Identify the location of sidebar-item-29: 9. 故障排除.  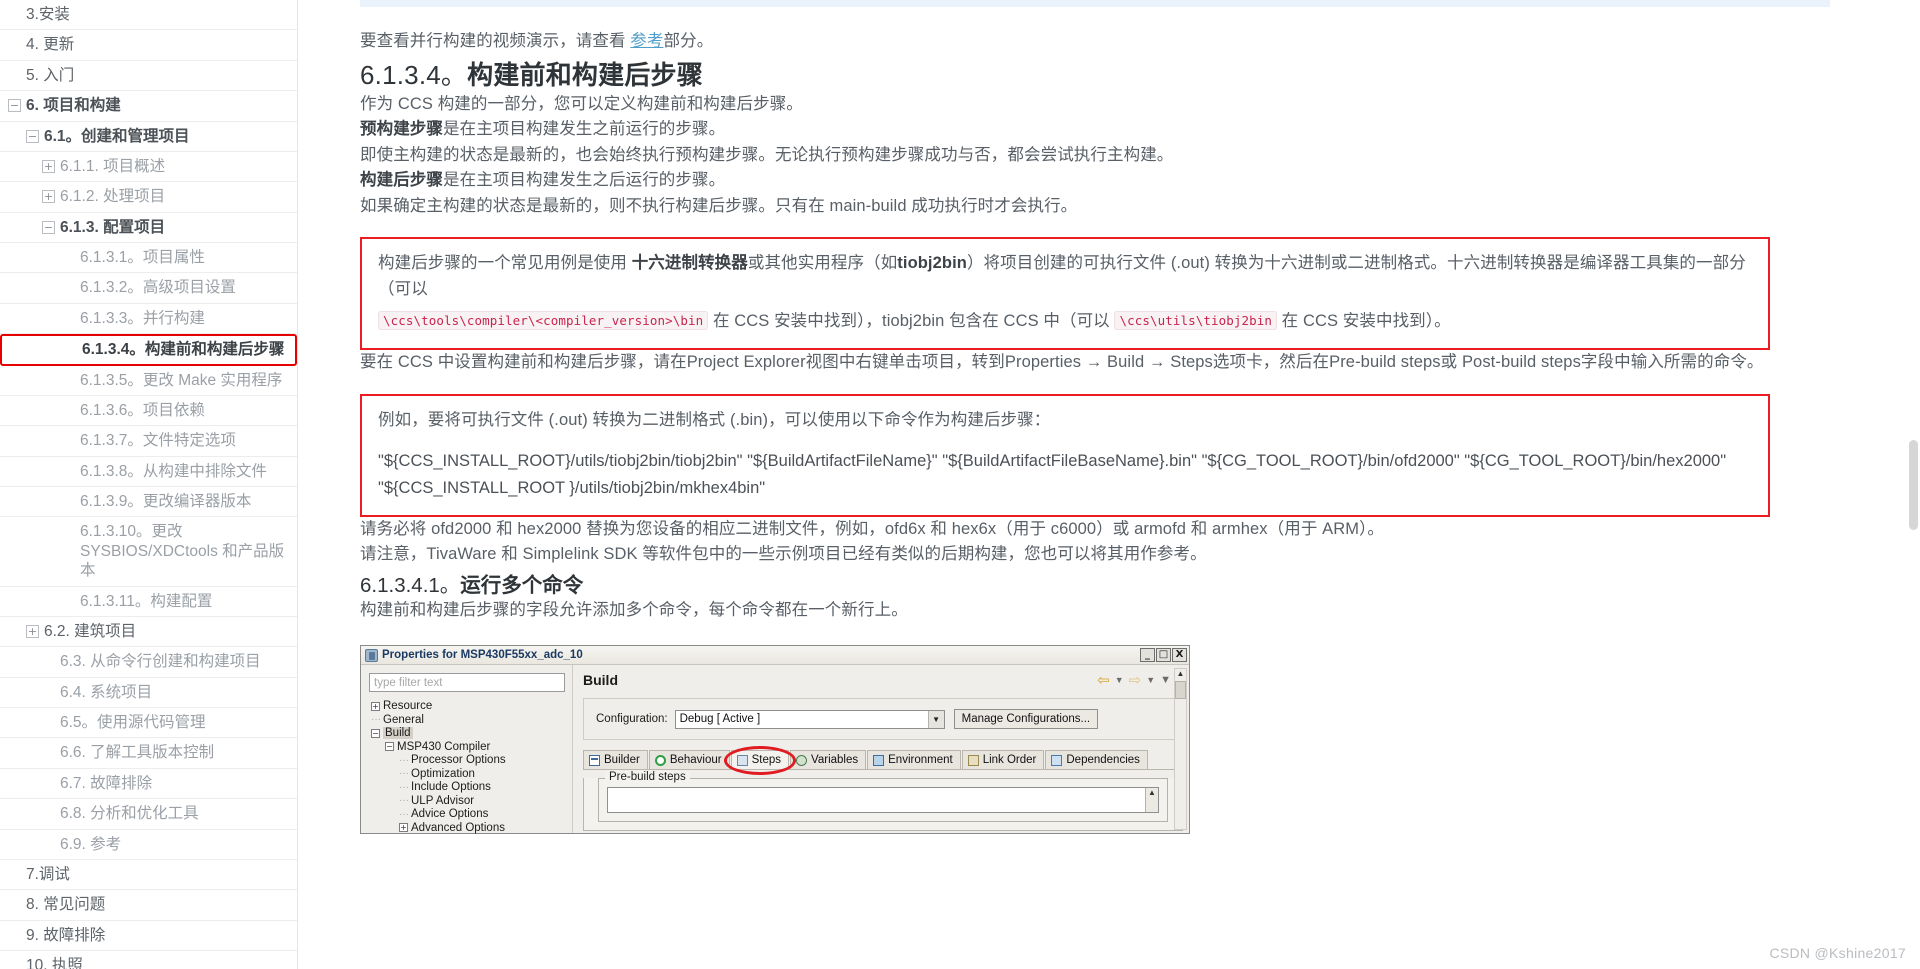
(148, 936).